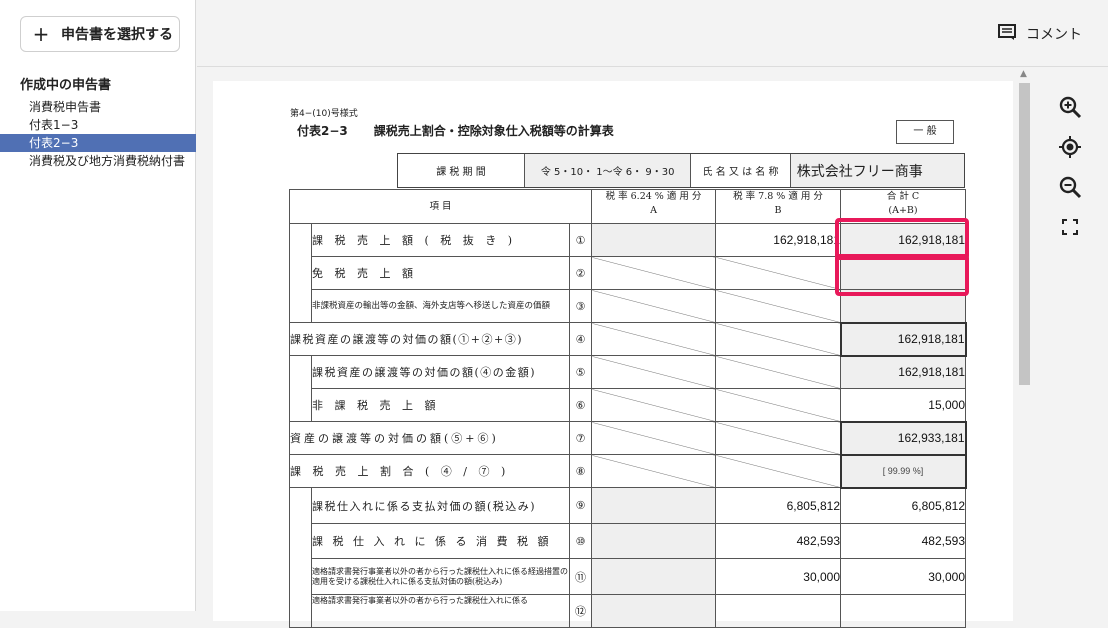  I want to click on sidebar-item-appendix-1-3: 付表1−3, so click(98, 125).